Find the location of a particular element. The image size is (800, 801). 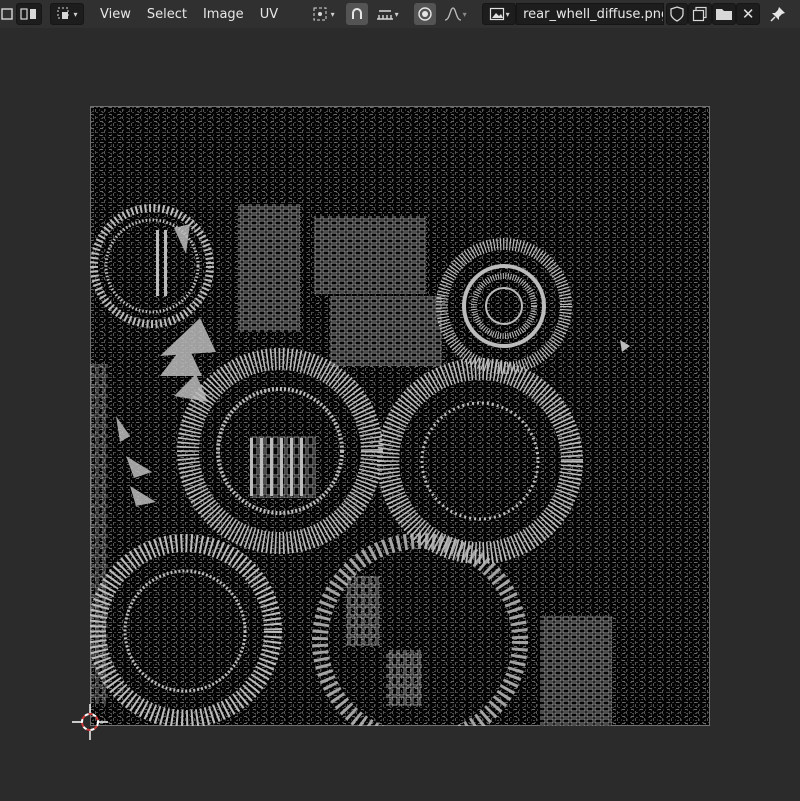

editor-type-button is located at coordinates (7, 14).